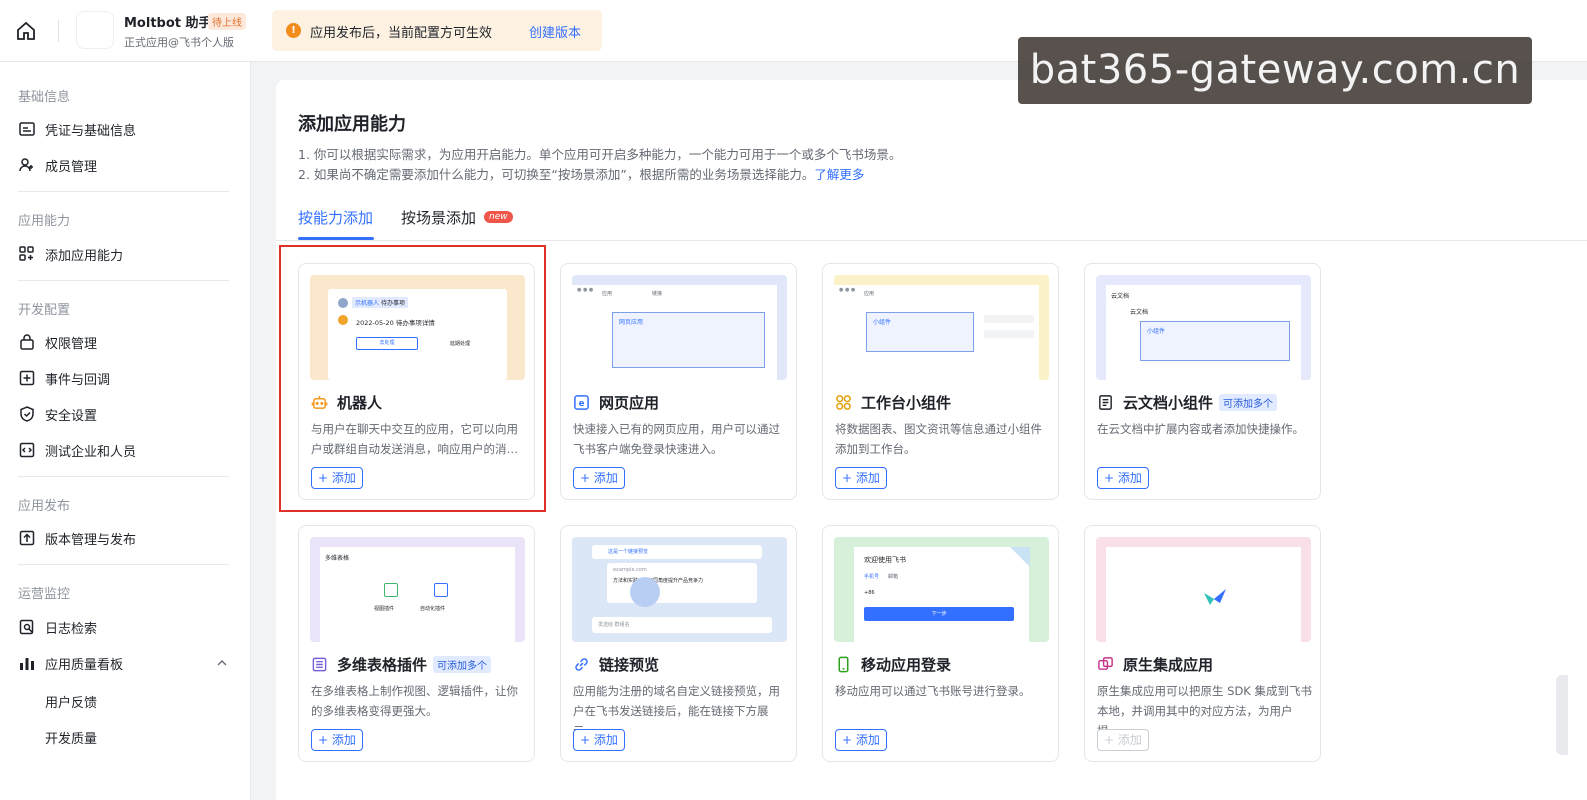  I want to click on sidebar-section-publish: 应用发布, so click(44, 506).